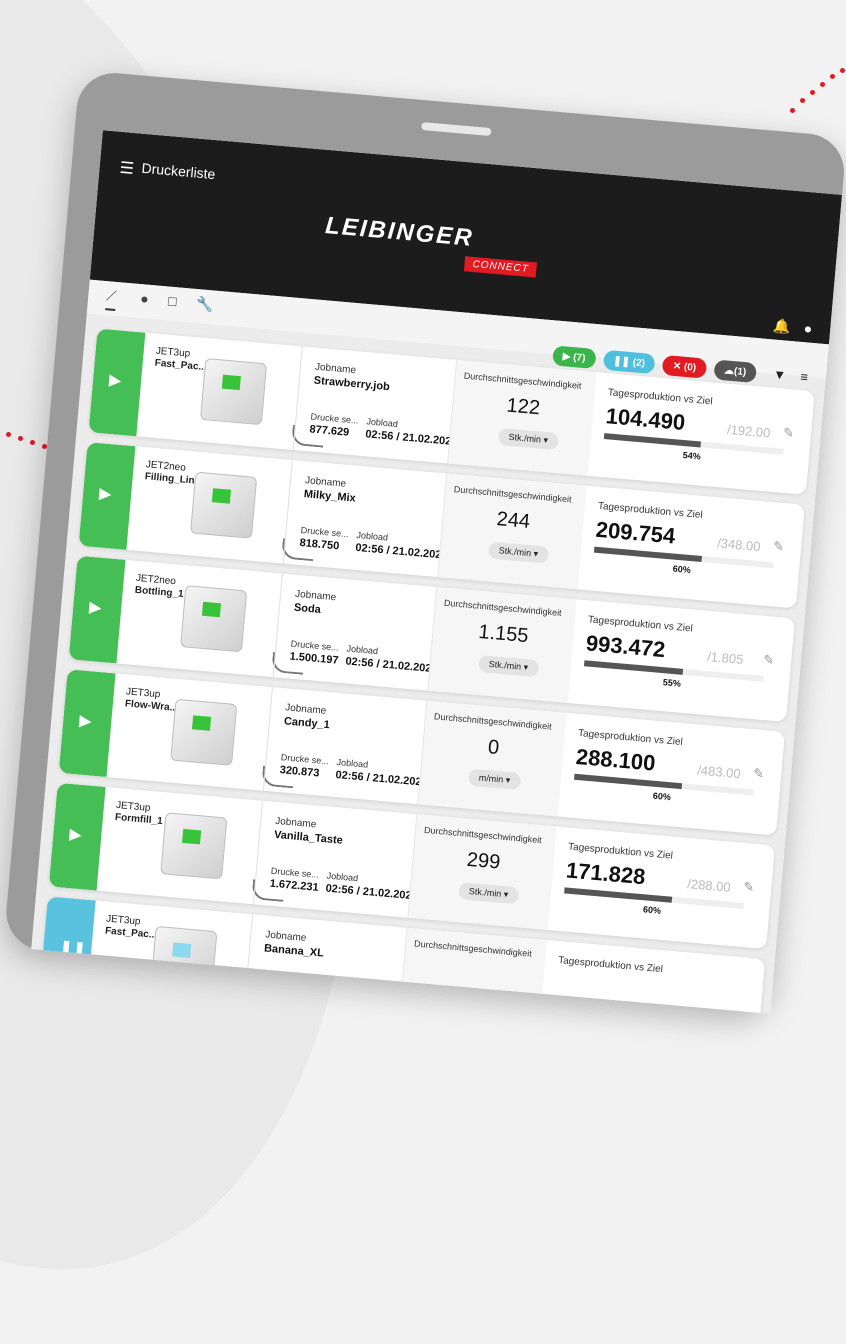 Image resolution: width=846 pixels, height=1344 pixels. What do you see at coordinates (672, 683) in the screenshot?
I see `progress-percent: 55%` at bounding box center [672, 683].